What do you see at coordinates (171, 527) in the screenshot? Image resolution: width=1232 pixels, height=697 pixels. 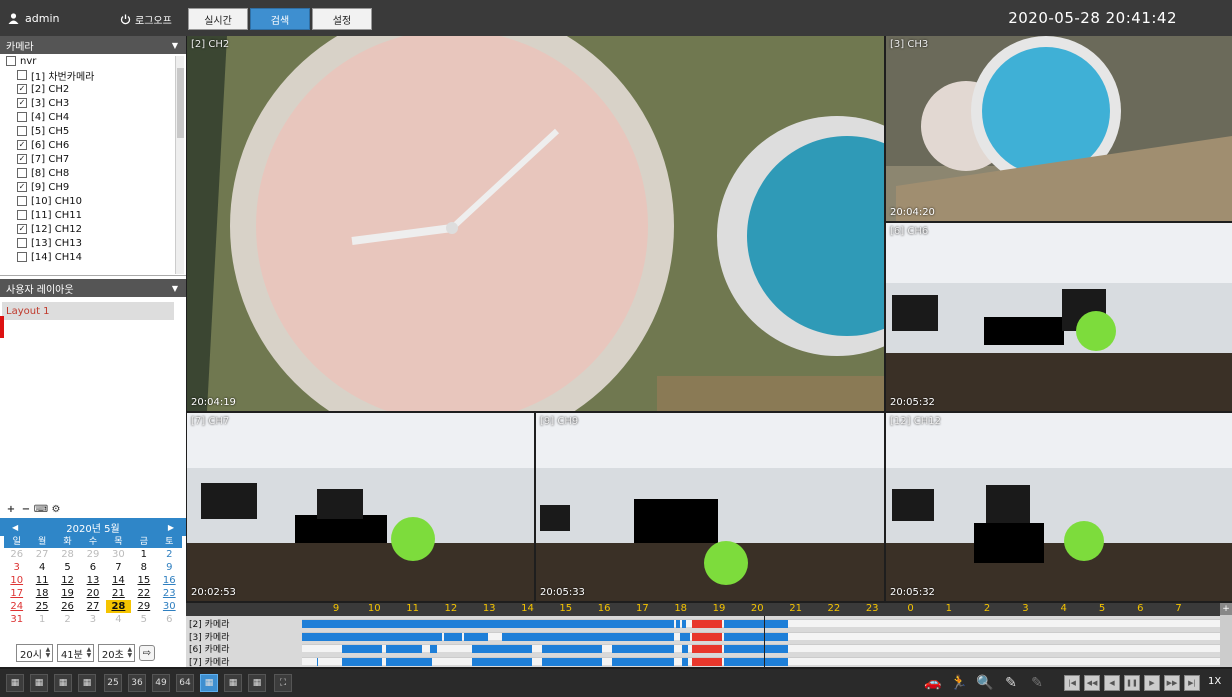 I see `next-month-icon: ▶` at bounding box center [171, 527].